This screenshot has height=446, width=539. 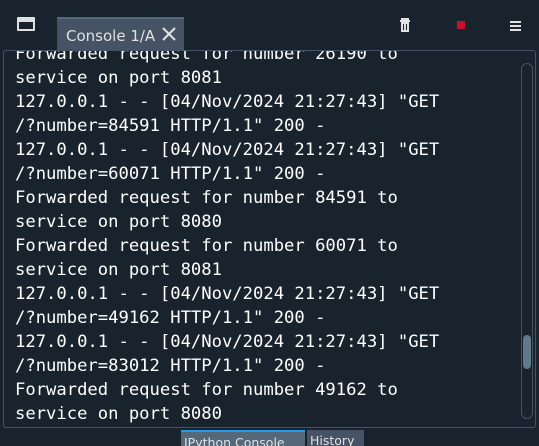 I want to click on scrollbar-thumb, so click(x=527, y=352).